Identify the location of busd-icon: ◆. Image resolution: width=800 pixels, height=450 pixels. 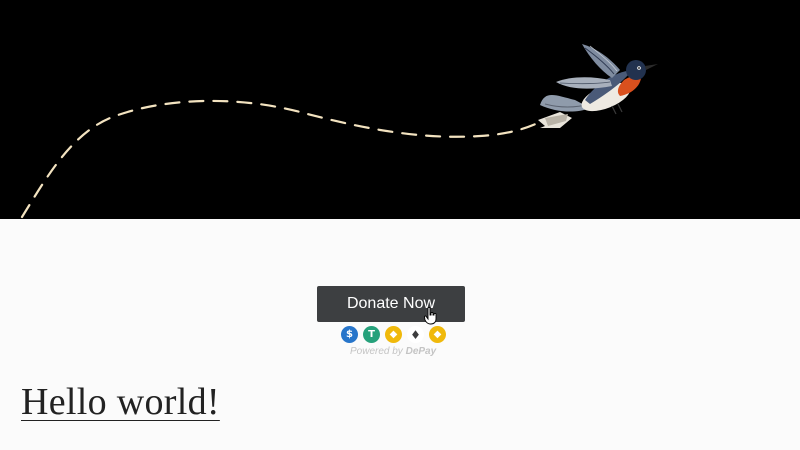
(393, 334).